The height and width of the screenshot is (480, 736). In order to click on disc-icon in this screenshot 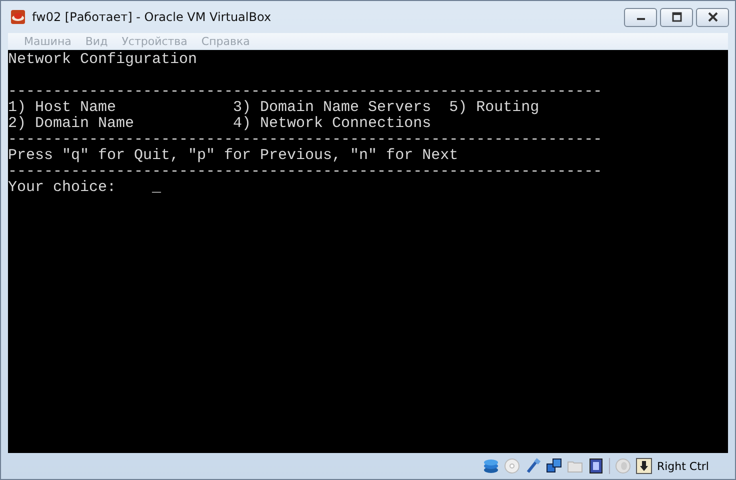, I will do `click(512, 466)`.